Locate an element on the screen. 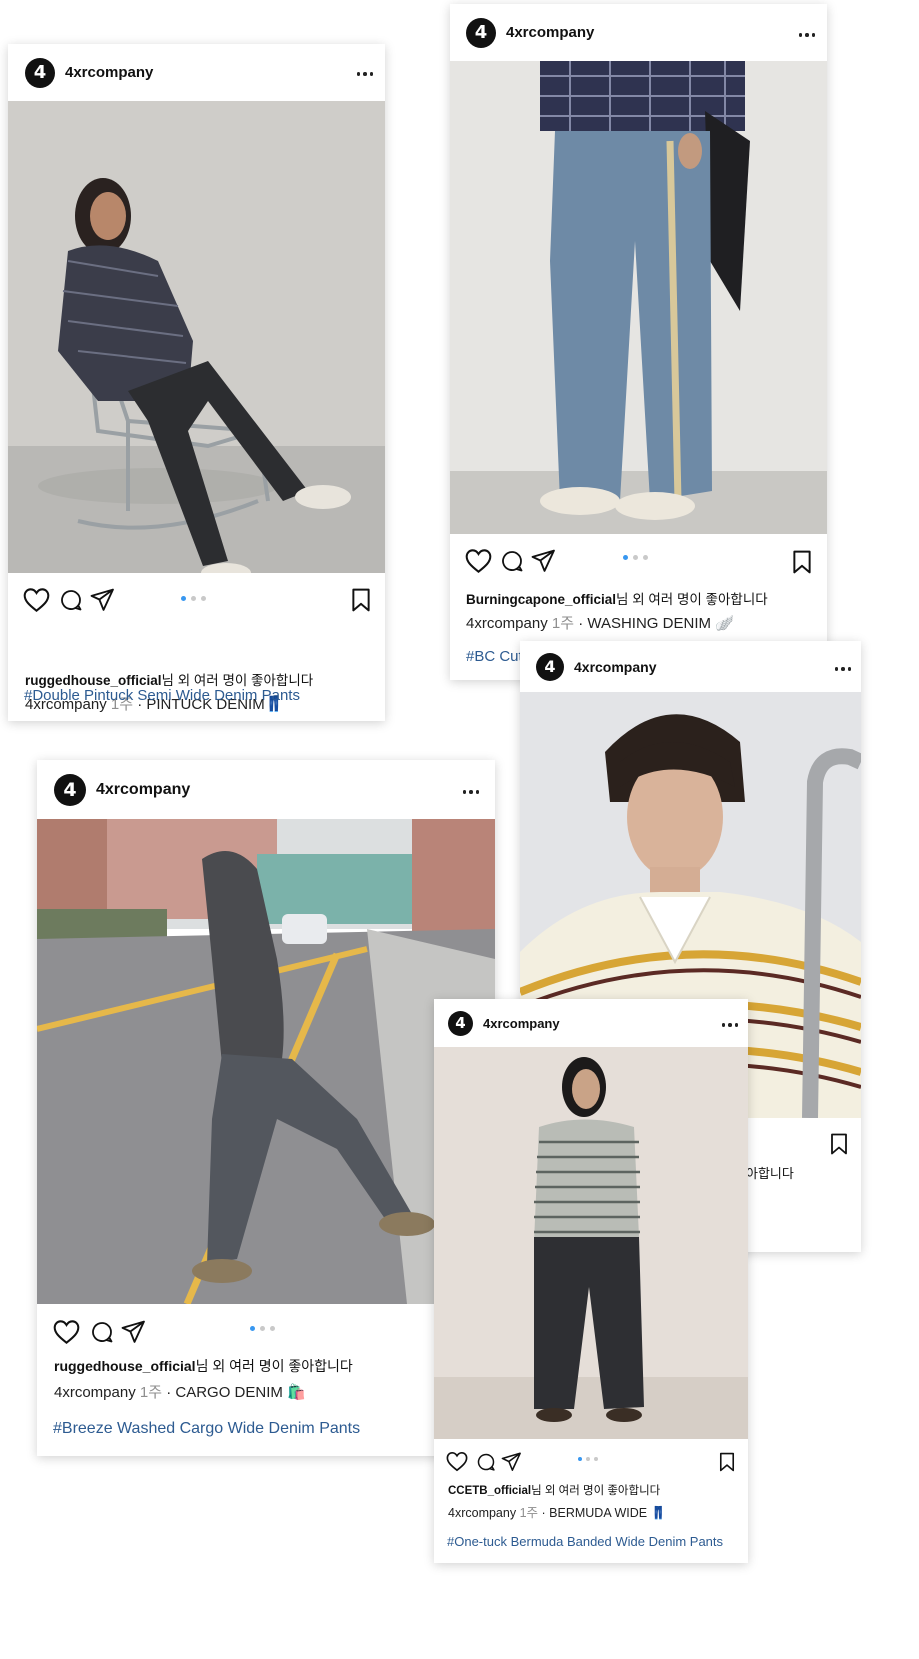 The width and height of the screenshot is (919, 1659). post-caption: 4xrcompany 1주 · WASHING DENIM 🪽 is located at coordinates (600, 622).